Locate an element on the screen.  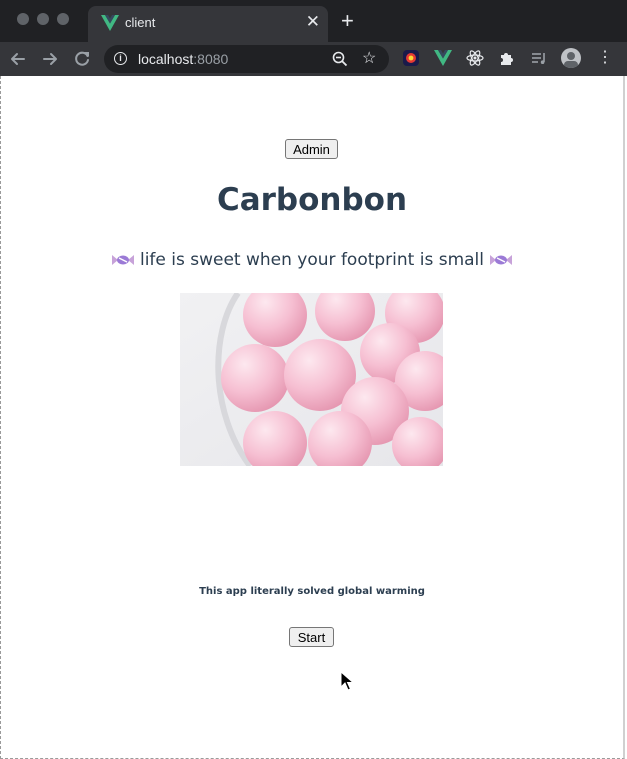
tab-close-icon: ✕ is located at coordinates (313, 22).